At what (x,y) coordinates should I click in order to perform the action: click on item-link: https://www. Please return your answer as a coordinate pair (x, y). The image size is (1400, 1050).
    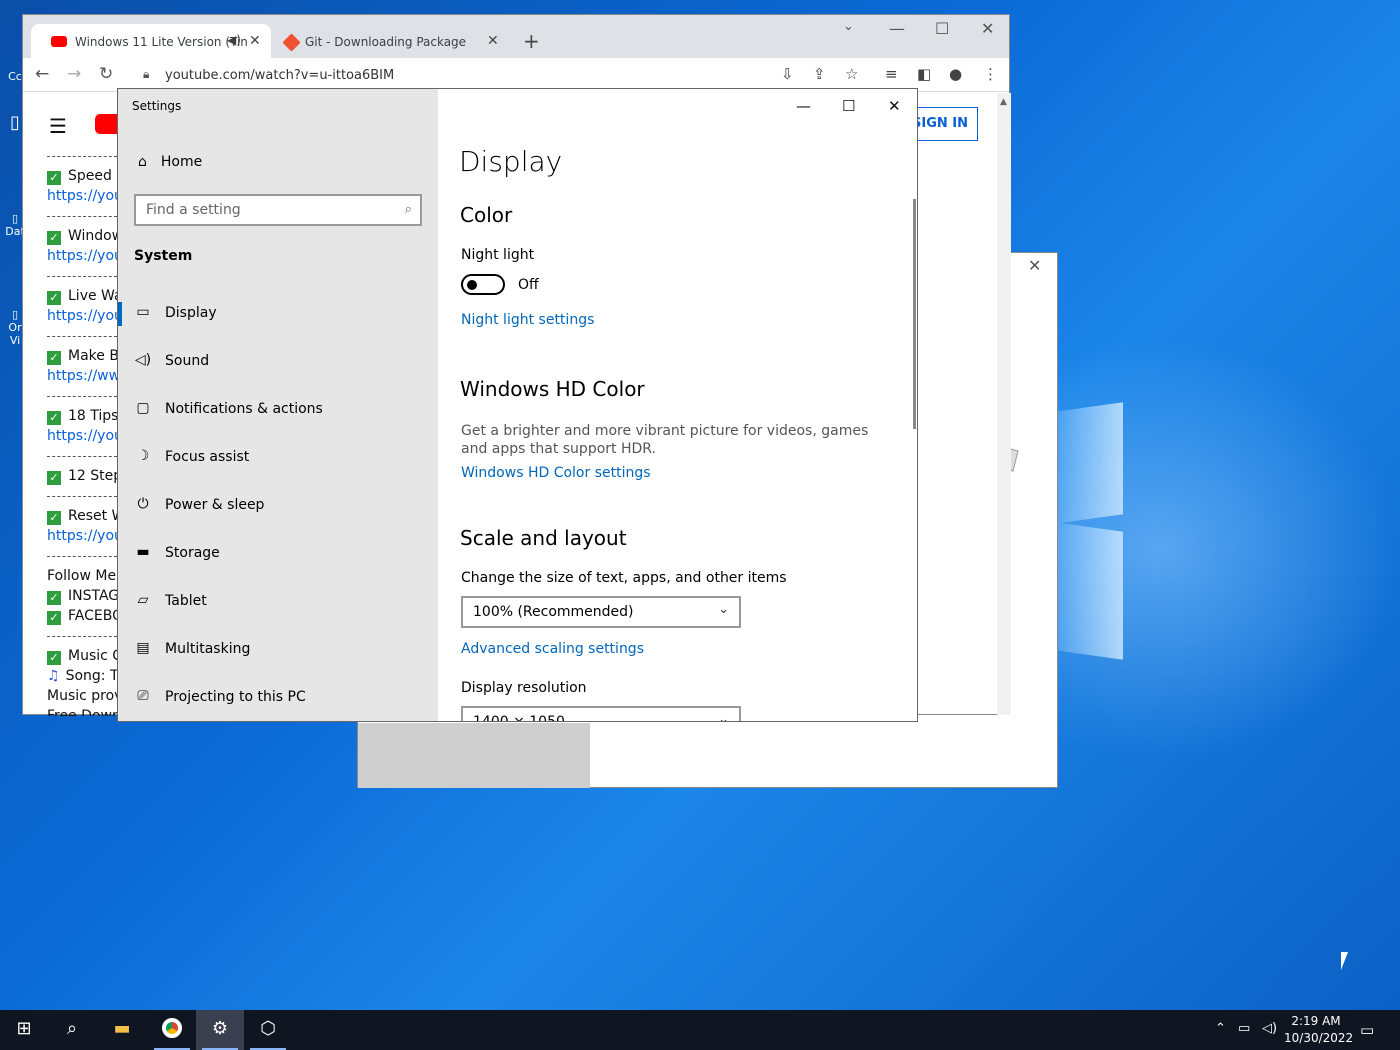
    Looking at the image, I should click on (85, 376).